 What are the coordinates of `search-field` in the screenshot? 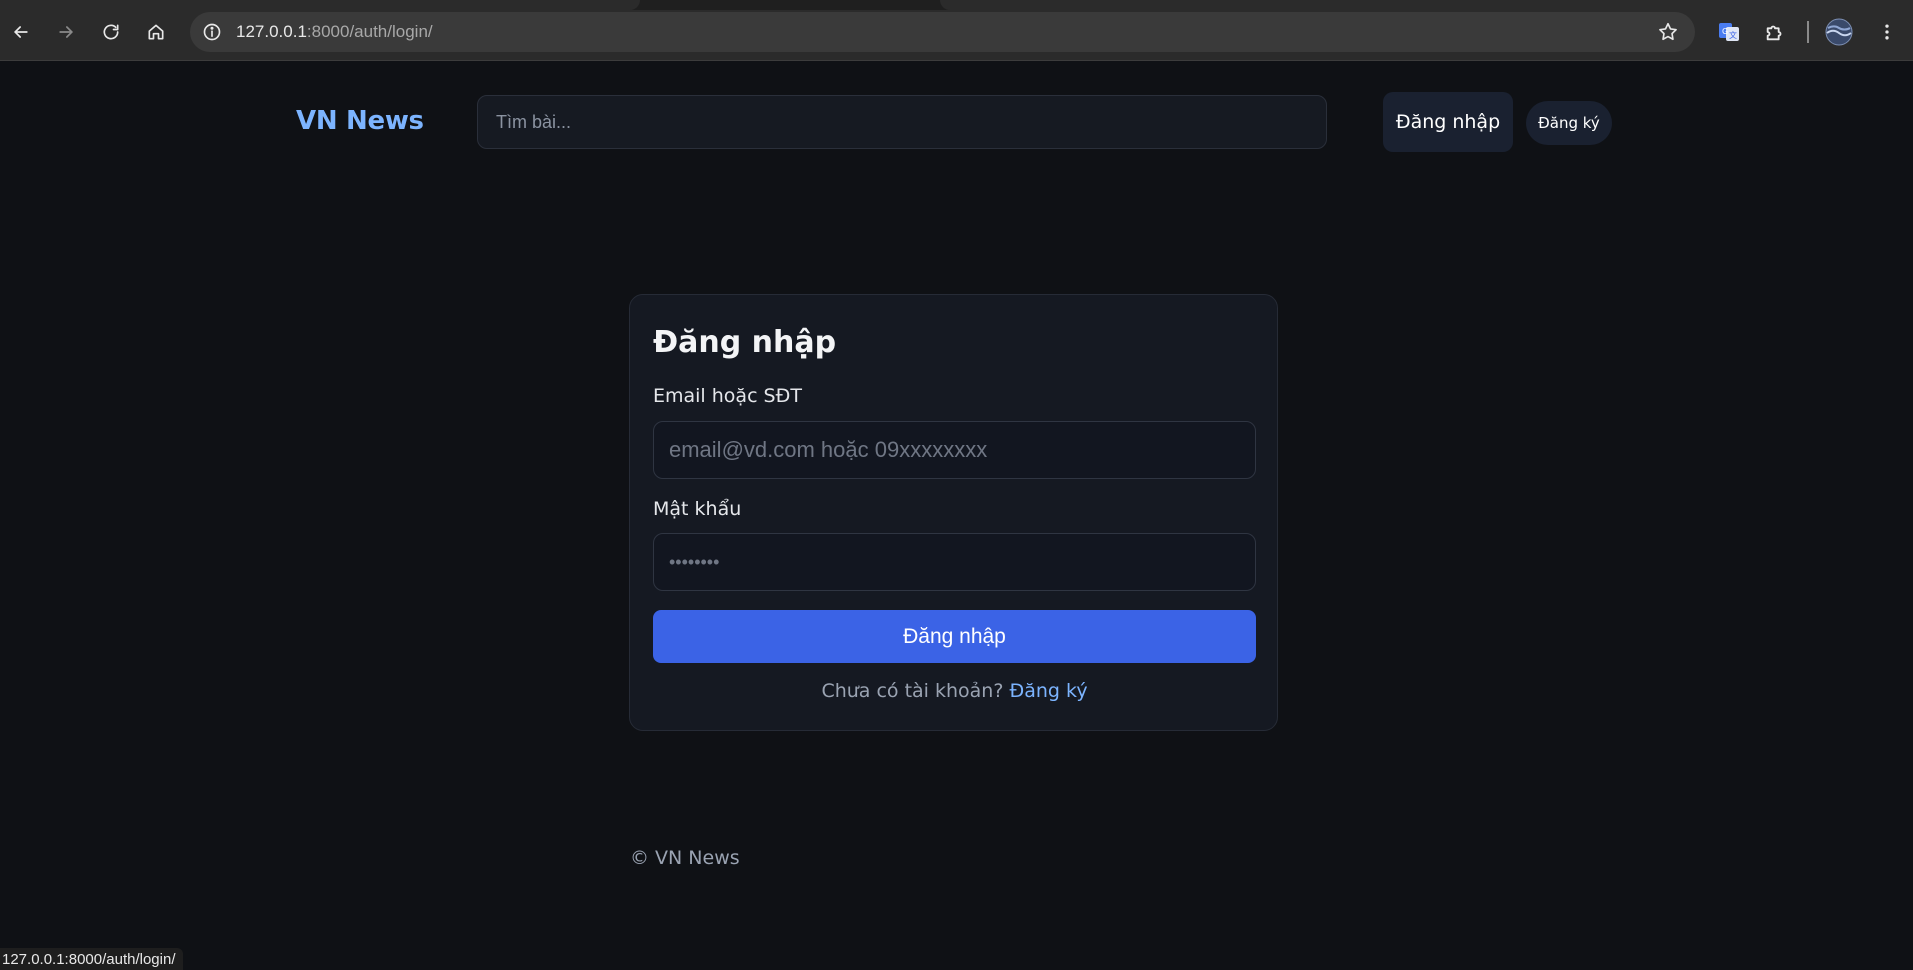 It's located at (902, 122).